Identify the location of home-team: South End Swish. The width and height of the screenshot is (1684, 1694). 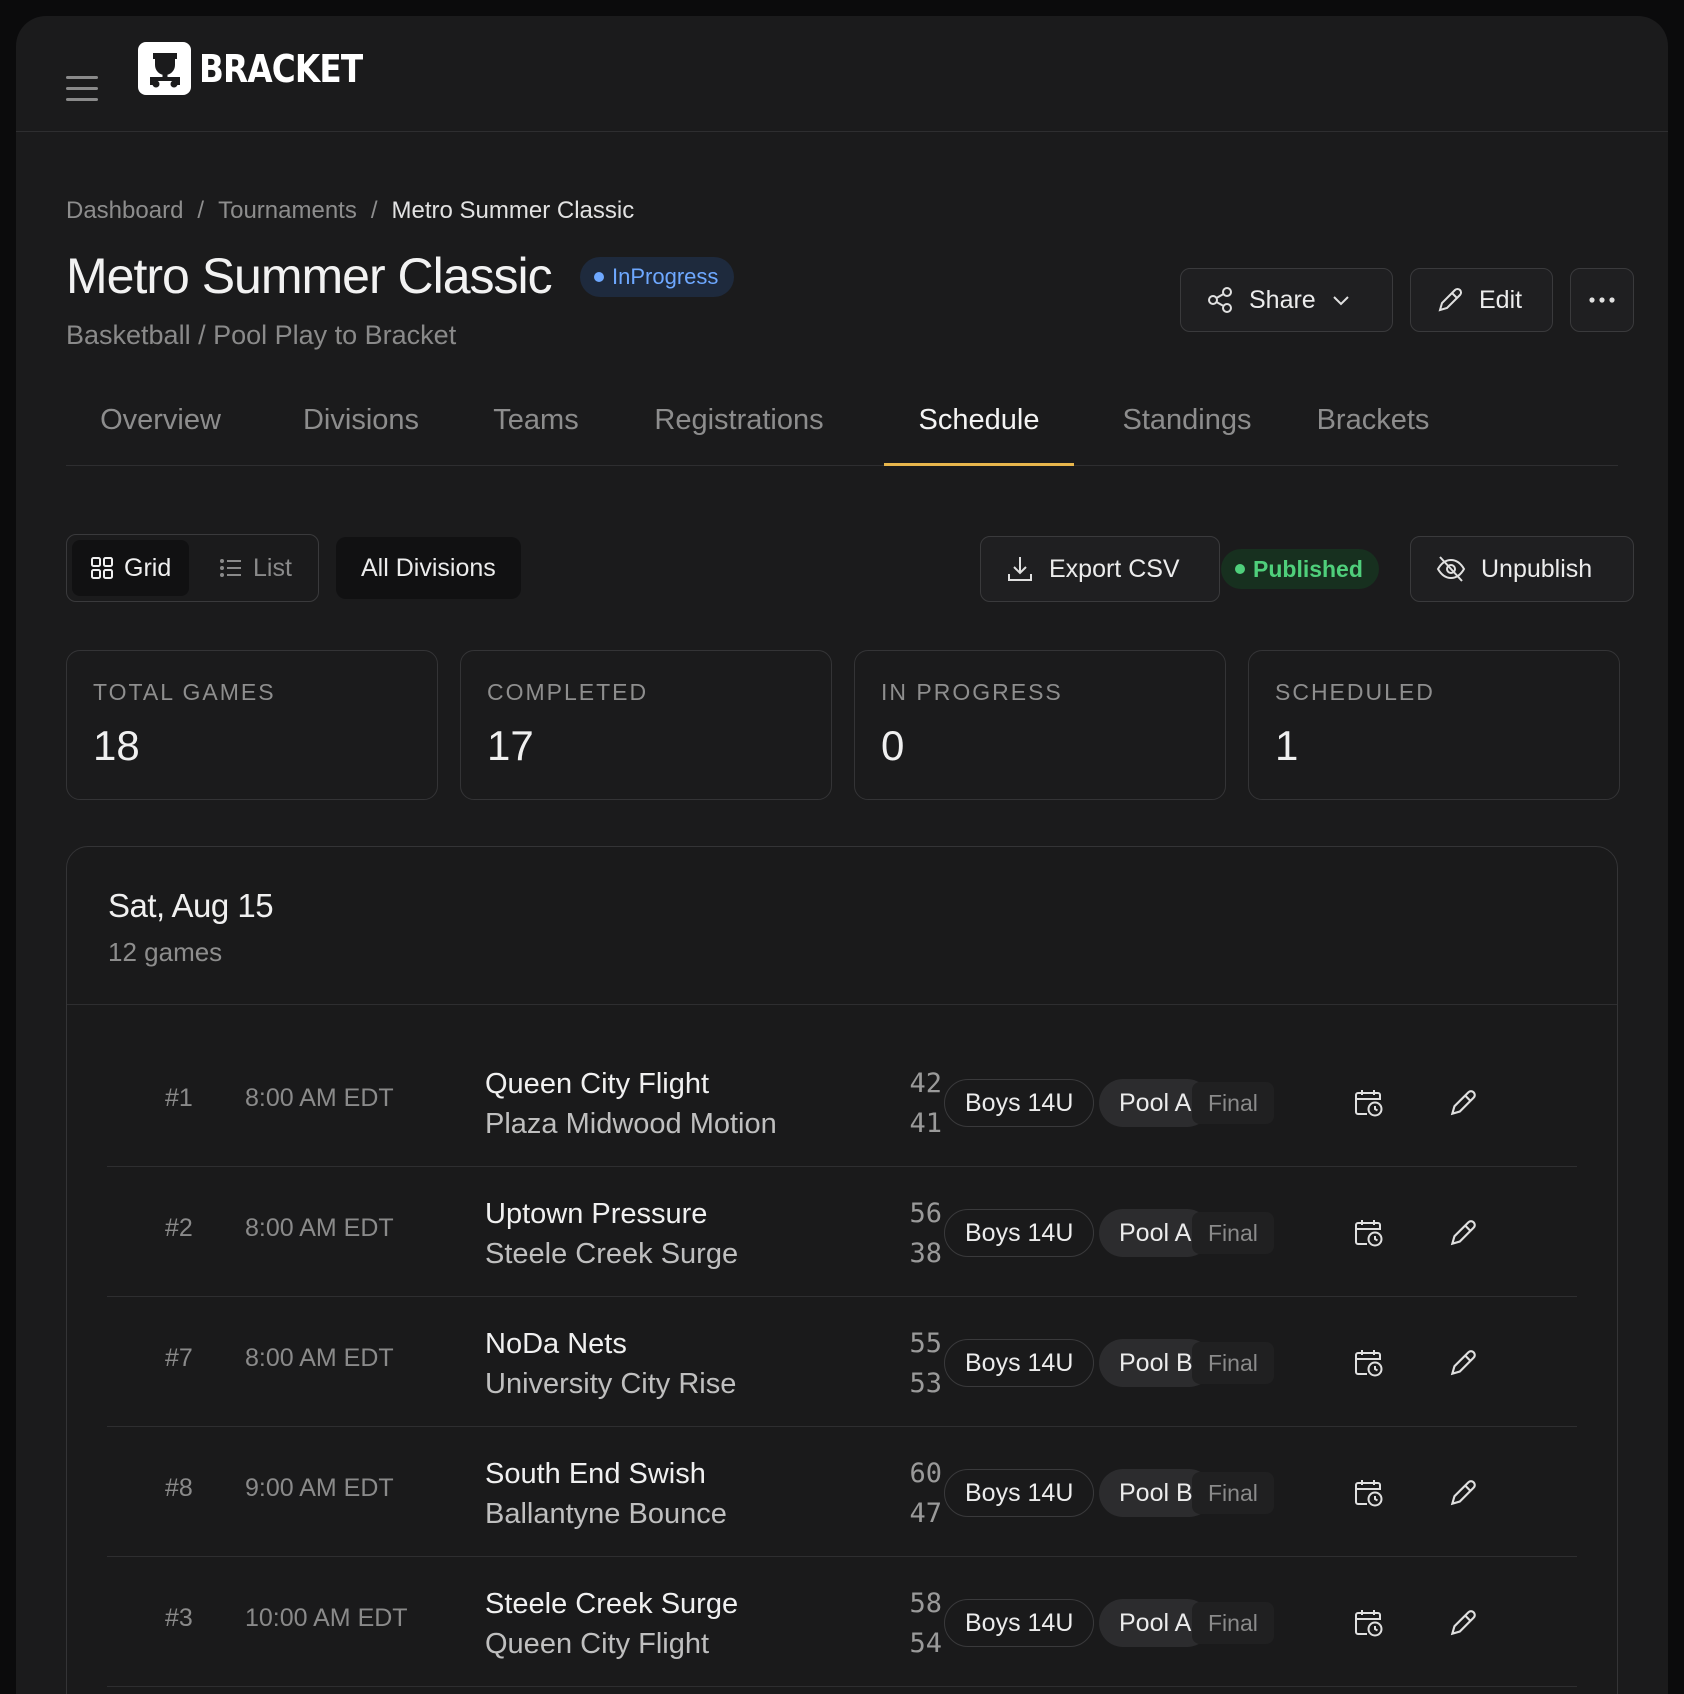
(606, 1474).